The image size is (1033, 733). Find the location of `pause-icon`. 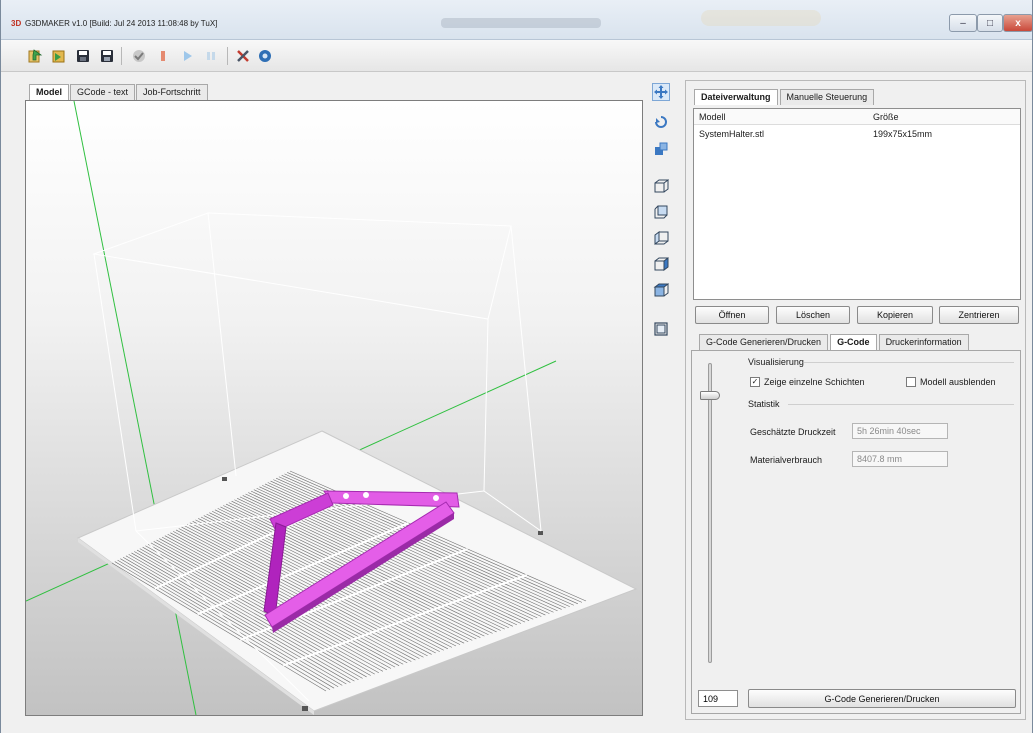

pause-icon is located at coordinates (211, 56).